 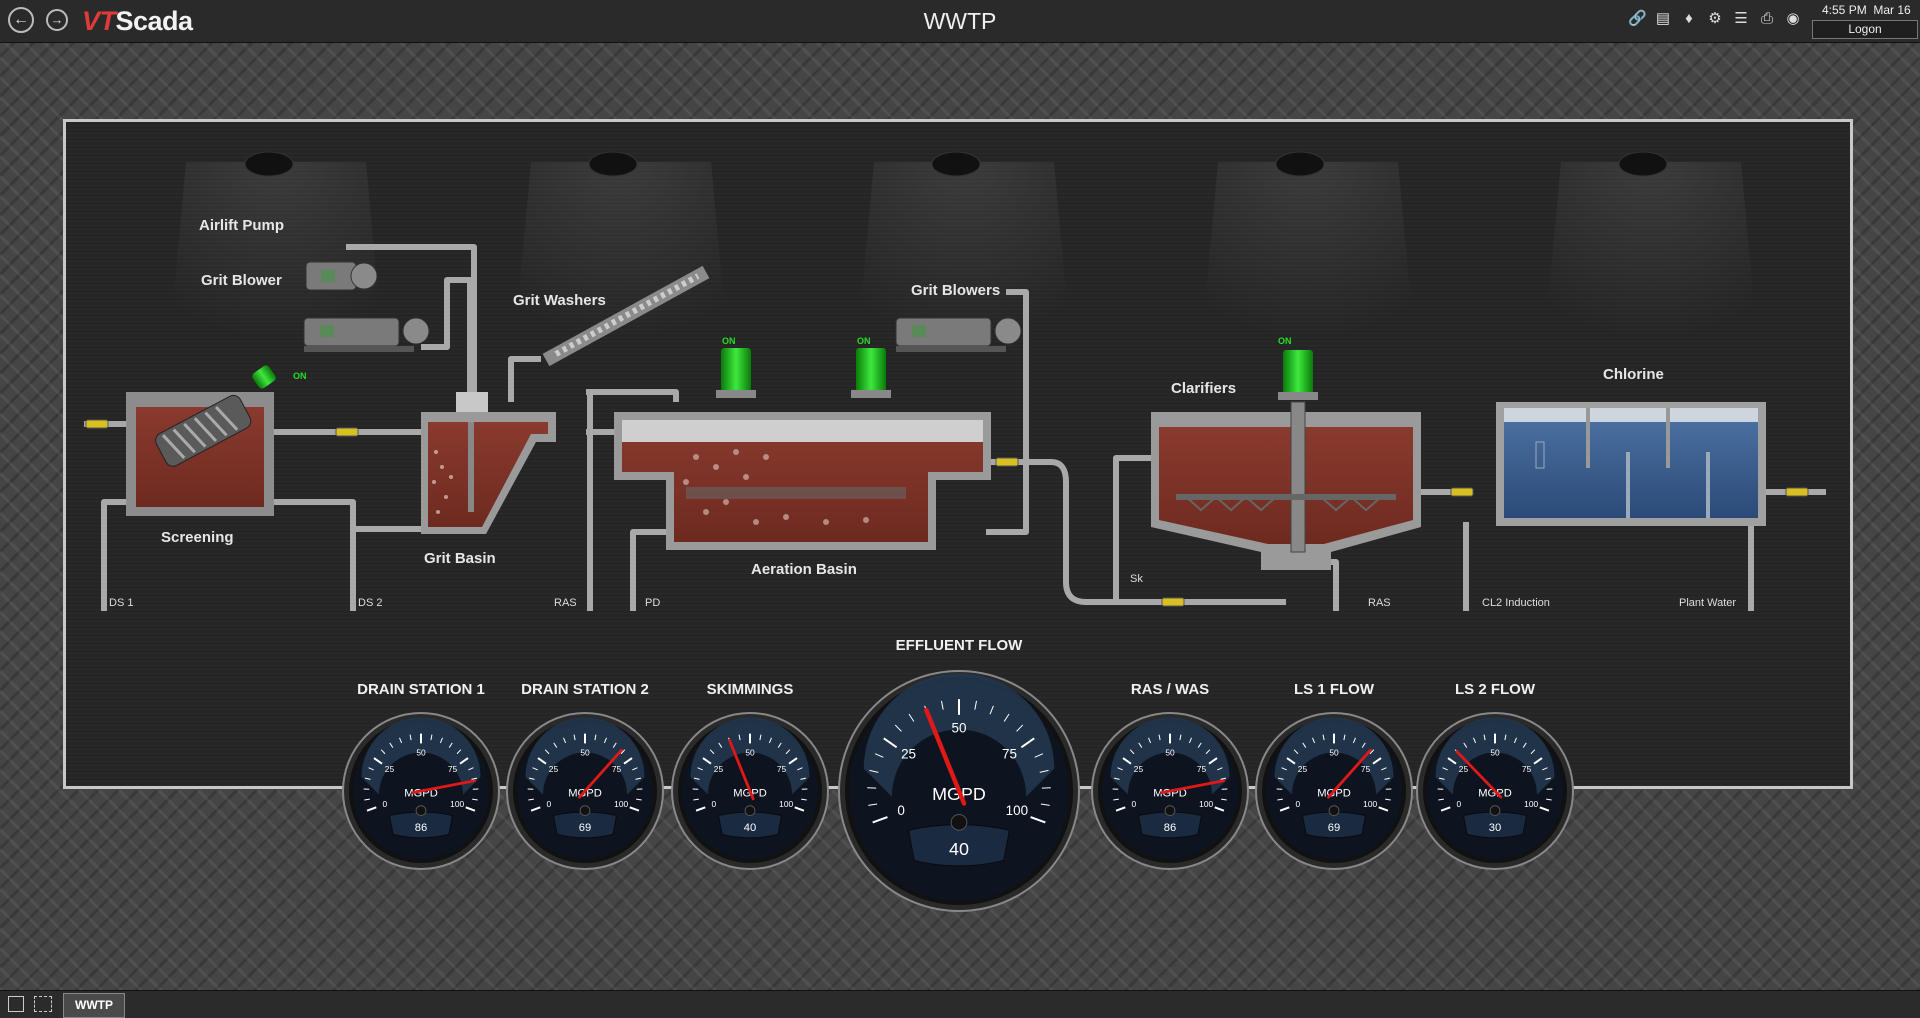 I want to click on screening-label: Screening, so click(x=197, y=537).